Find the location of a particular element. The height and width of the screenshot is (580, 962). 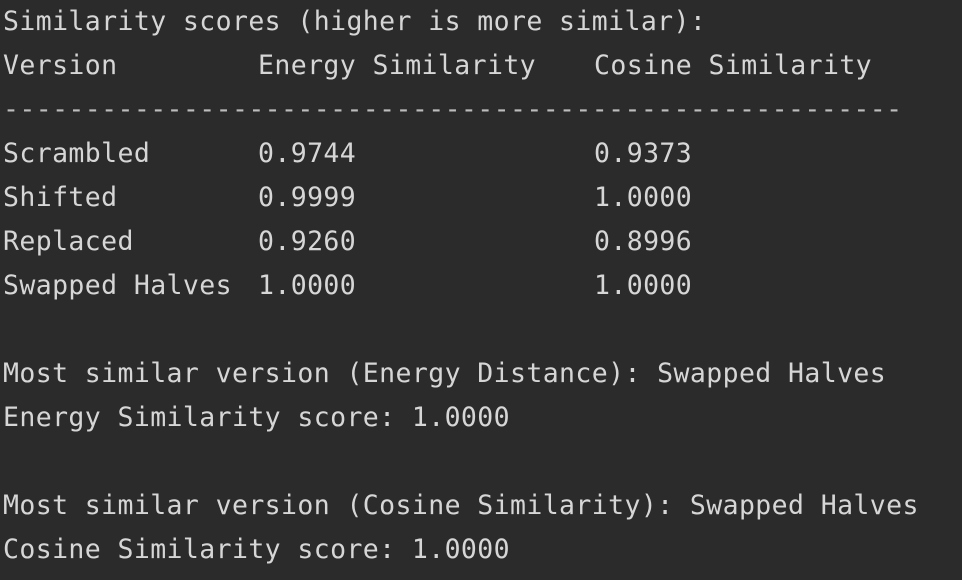

row-version: Shifted is located at coordinates (60, 197).